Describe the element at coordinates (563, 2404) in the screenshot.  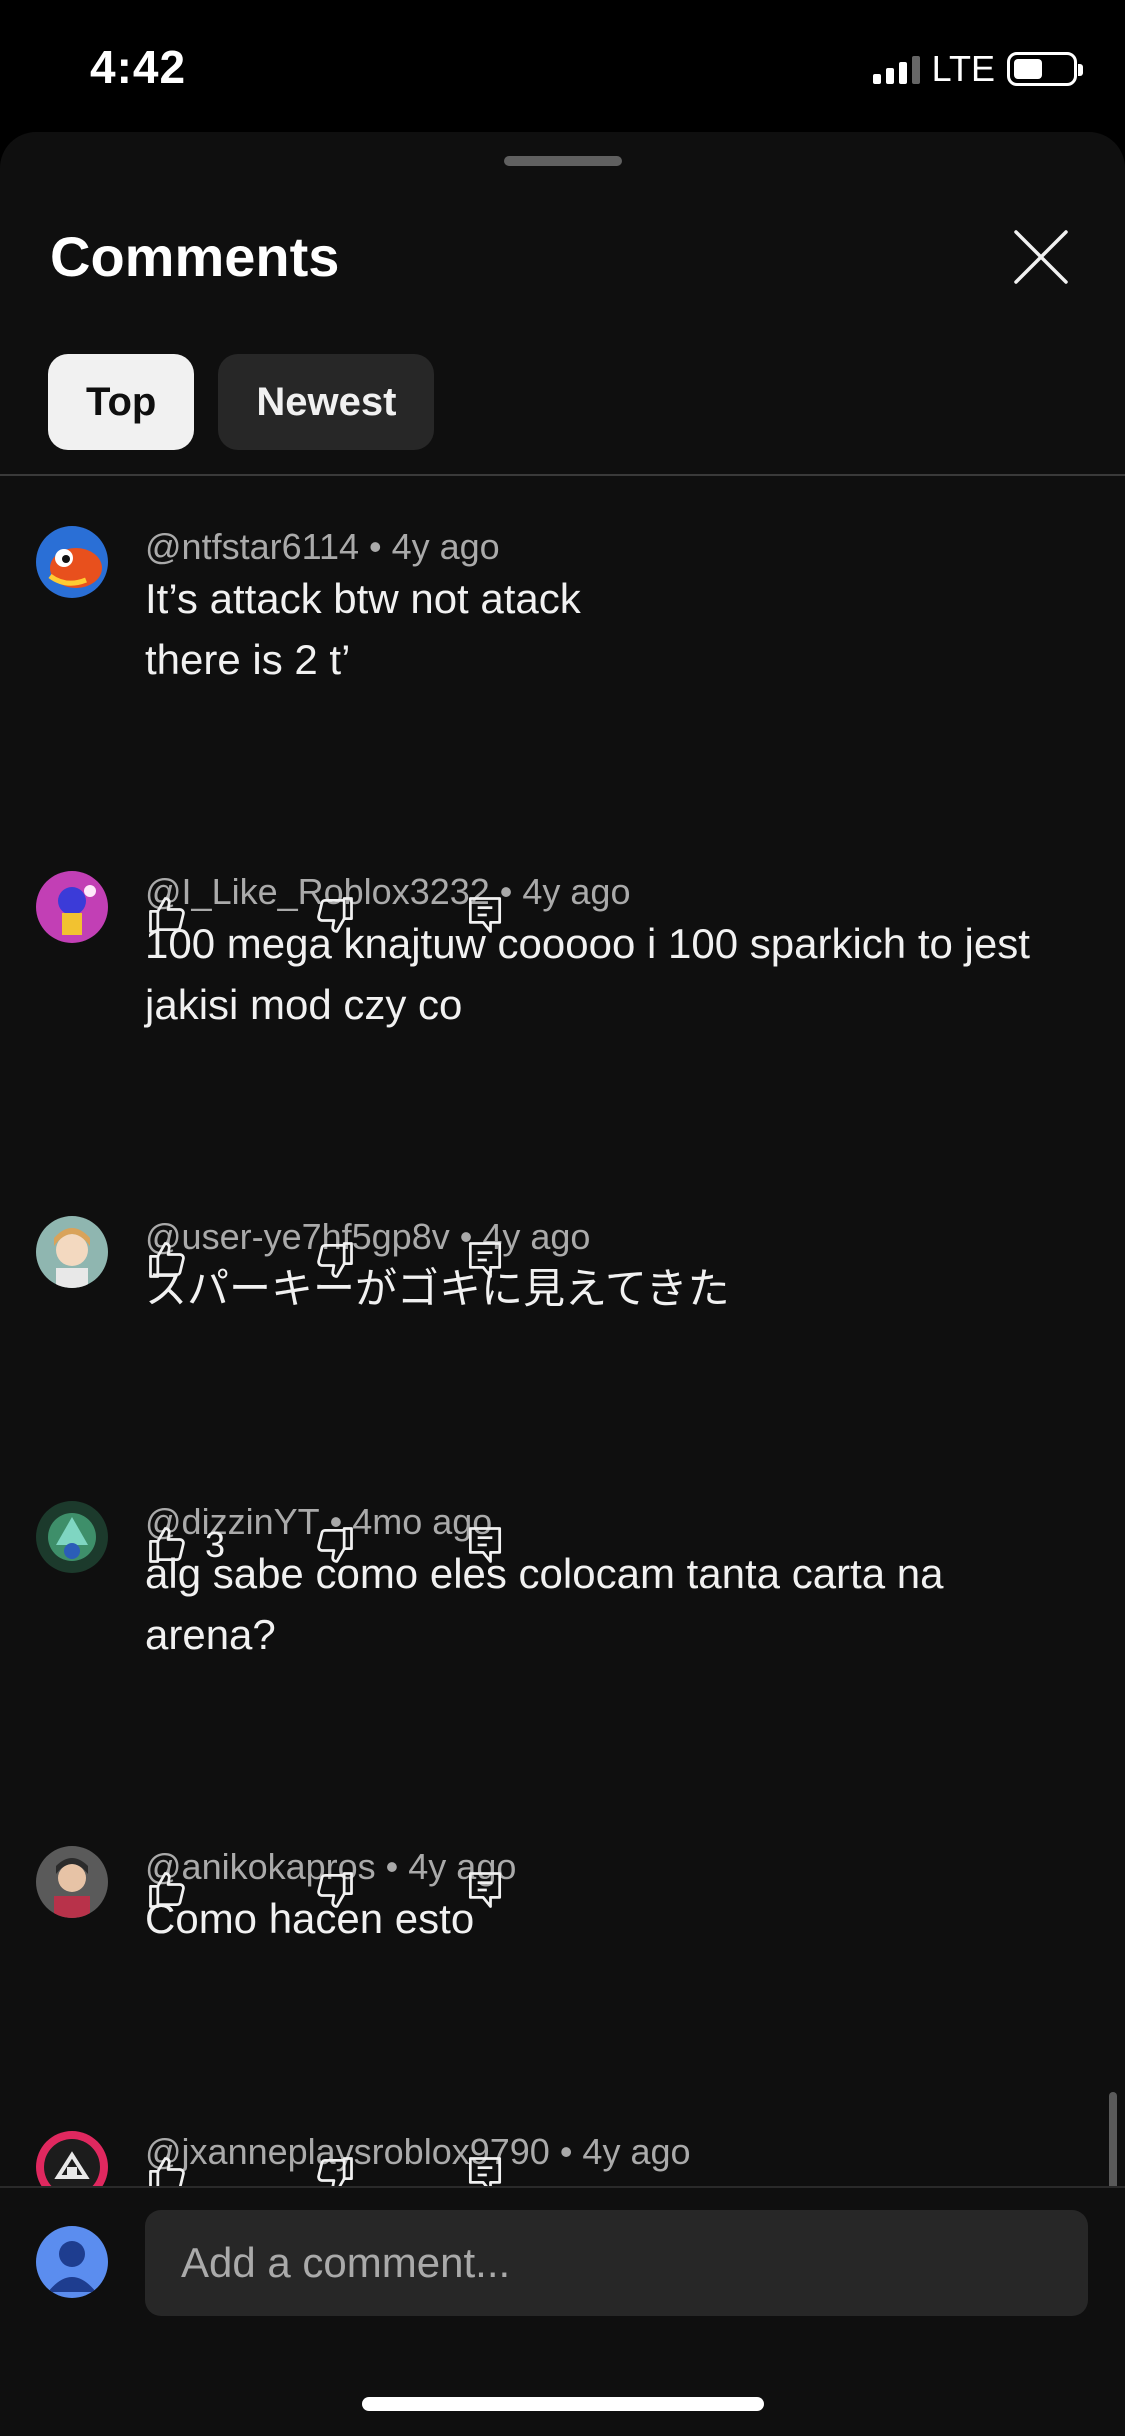
I see `home-indicator` at that location.